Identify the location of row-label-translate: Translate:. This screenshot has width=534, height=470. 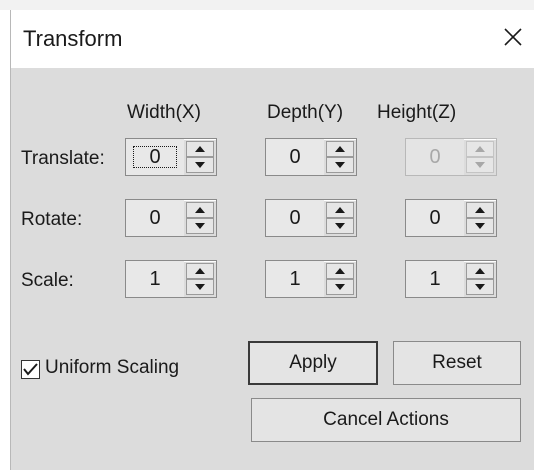
(63, 158).